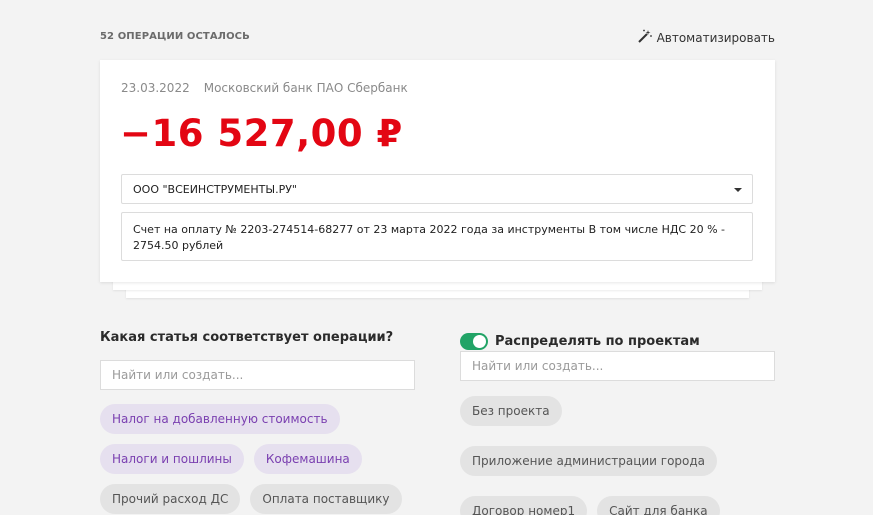 This screenshot has height=515, width=873. Describe the element at coordinates (307, 459) in the screenshot. I see `category-chip: Кофемашина` at that location.